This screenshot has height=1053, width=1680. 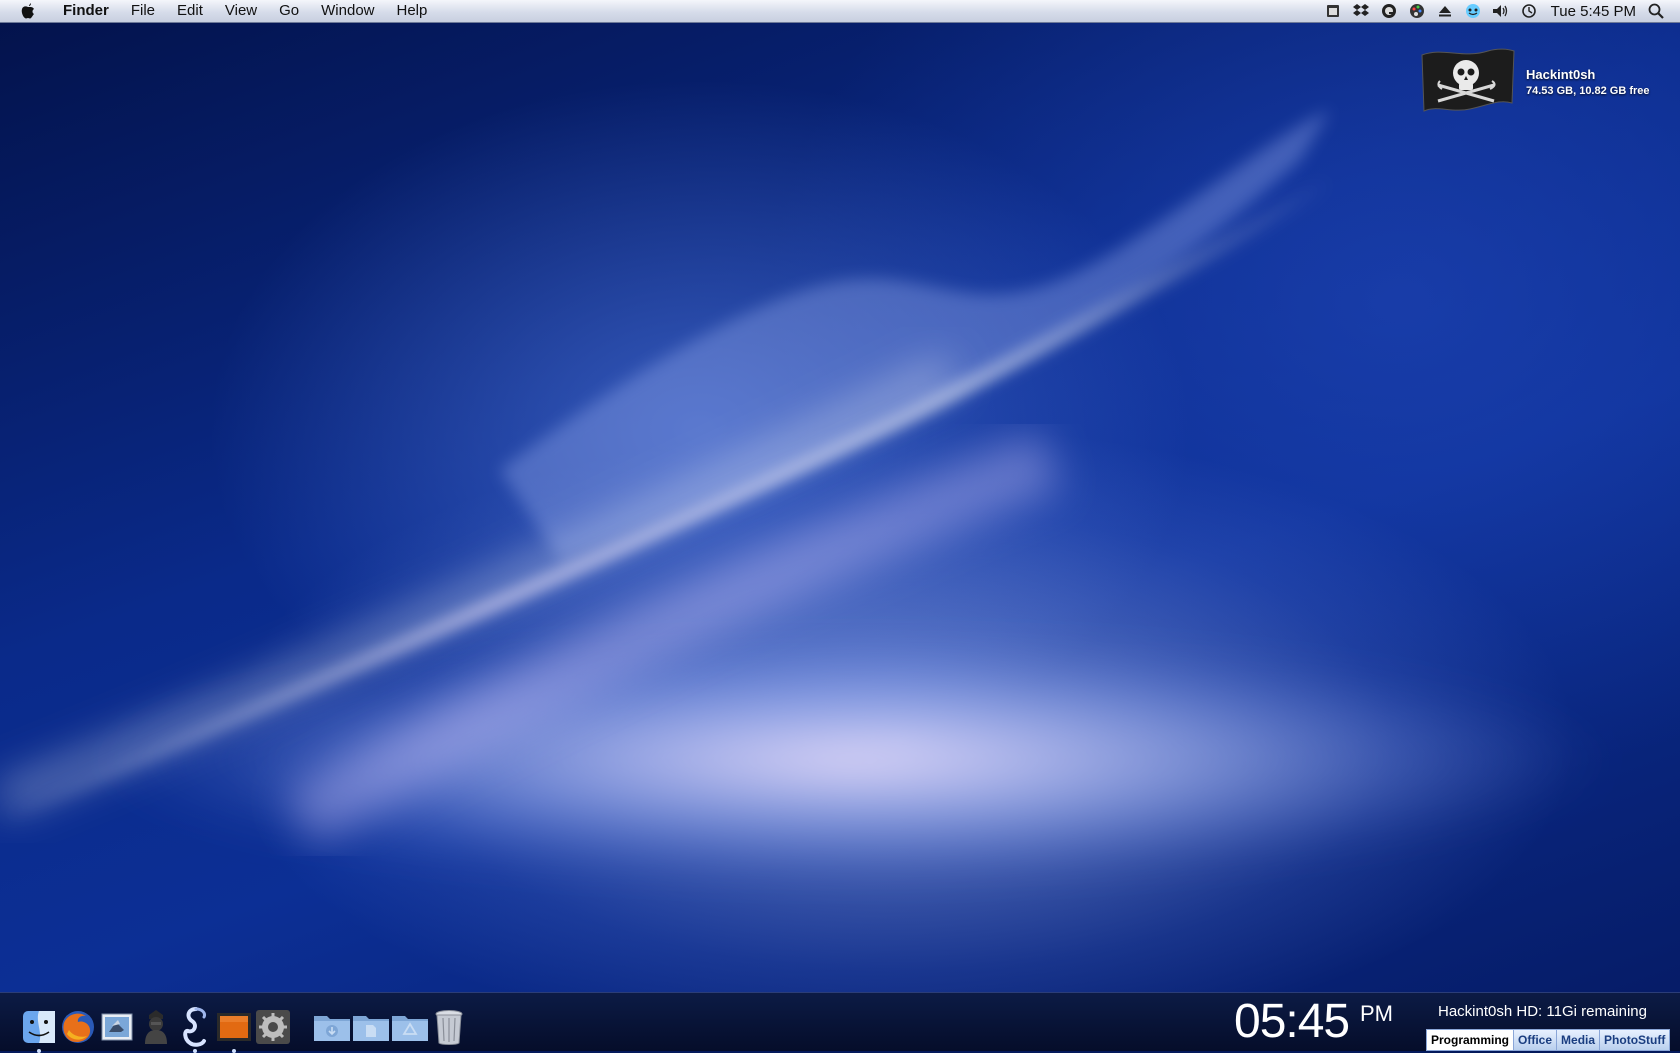 I want to click on mail-icon, so click(x=117, y=1027).